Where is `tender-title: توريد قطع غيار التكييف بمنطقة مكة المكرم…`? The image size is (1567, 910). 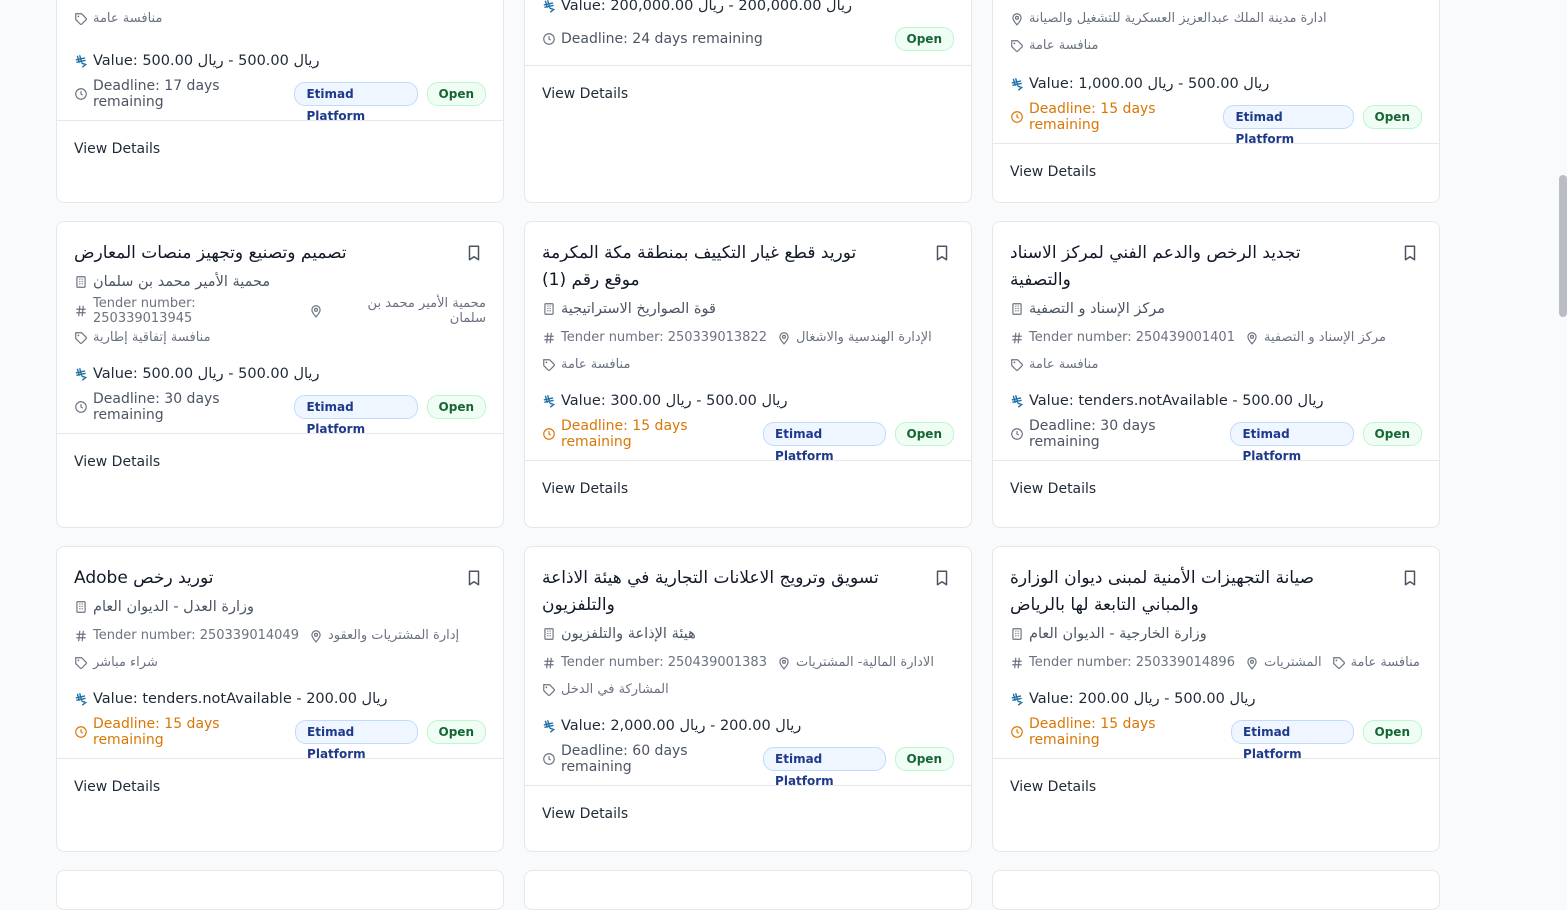
tender-title: توريد قطع غيار التكييف بمنطقة مكة المكرم… is located at coordinates (699, 266).